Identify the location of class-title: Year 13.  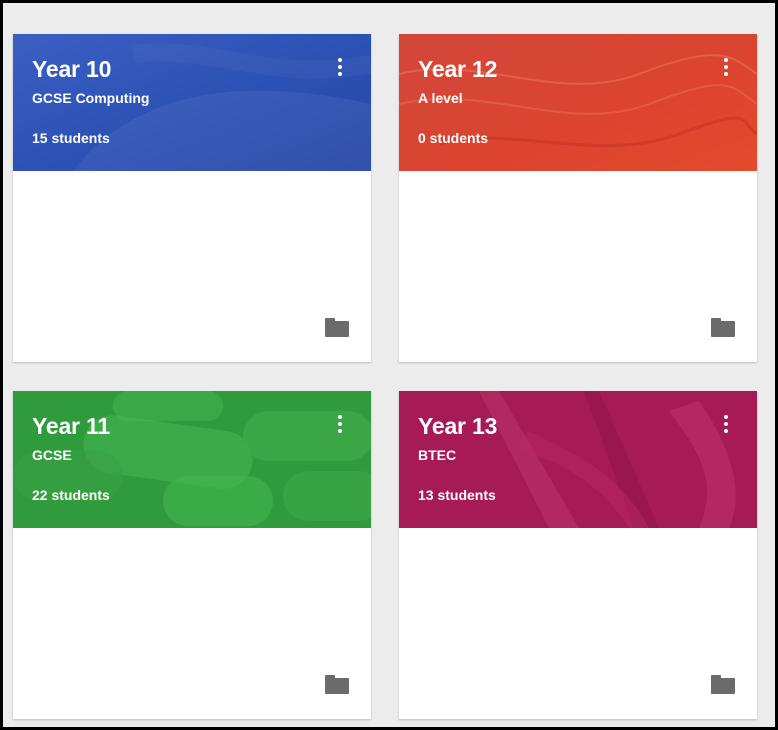
(457, 426).